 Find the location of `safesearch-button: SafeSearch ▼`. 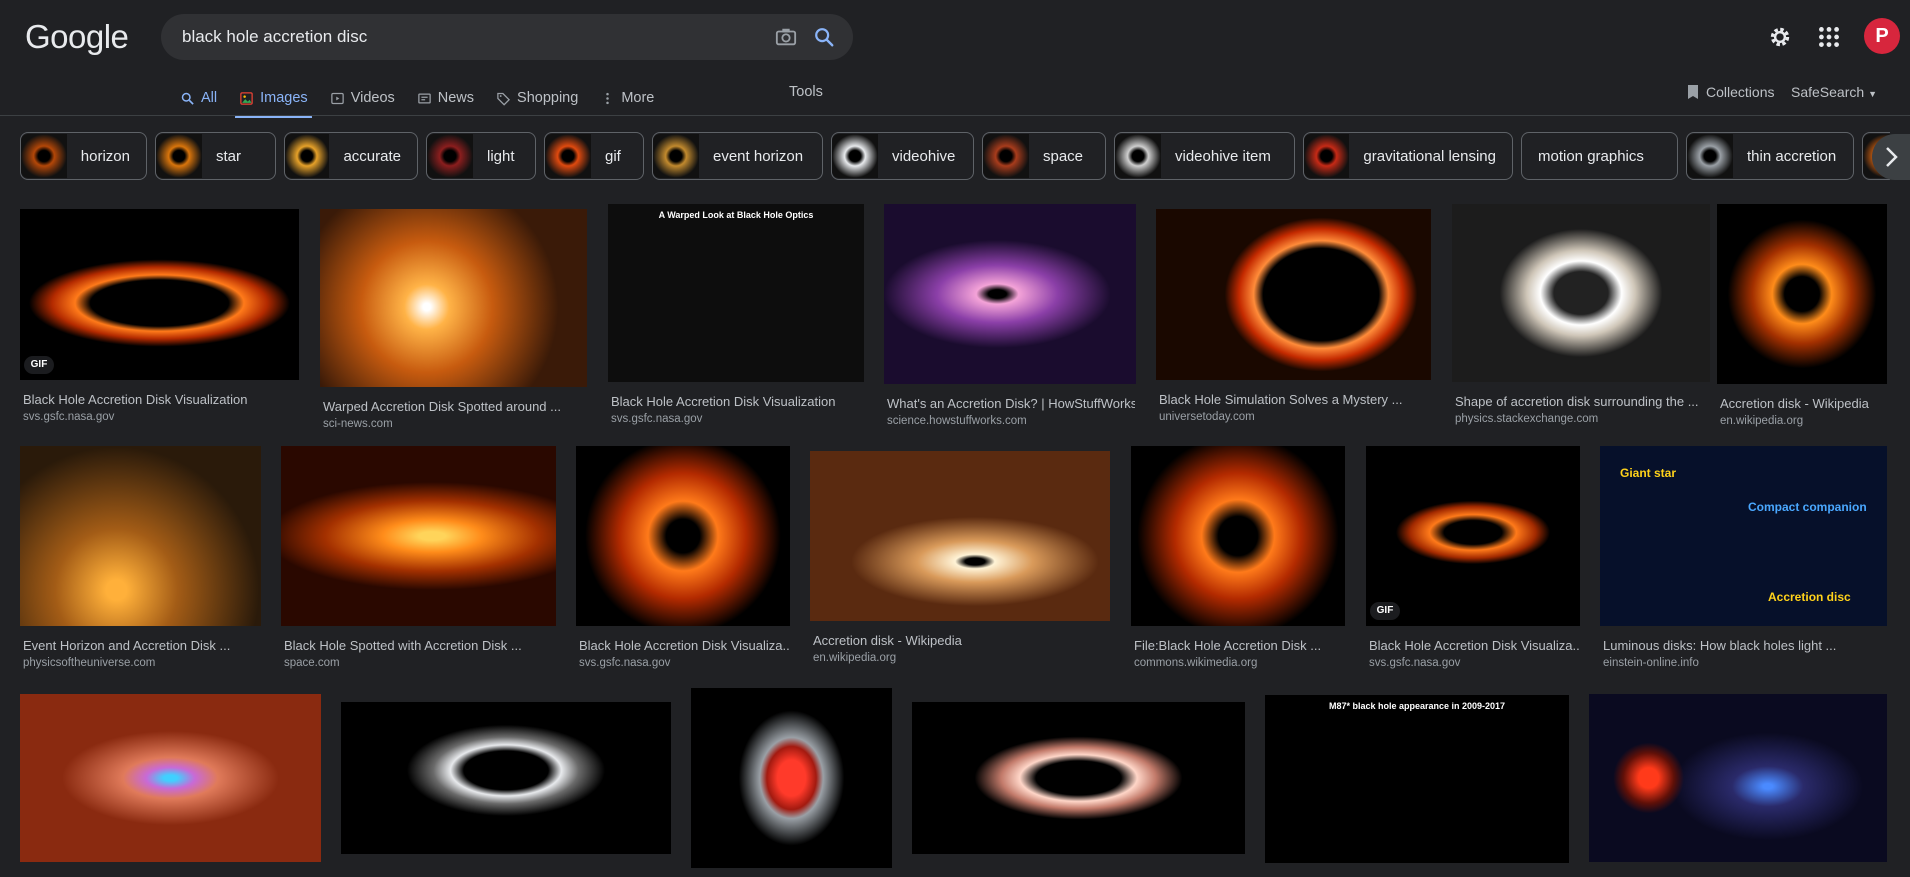

safesearch-button: SafeSearch ▼ is located at coordinates (1834, 92).